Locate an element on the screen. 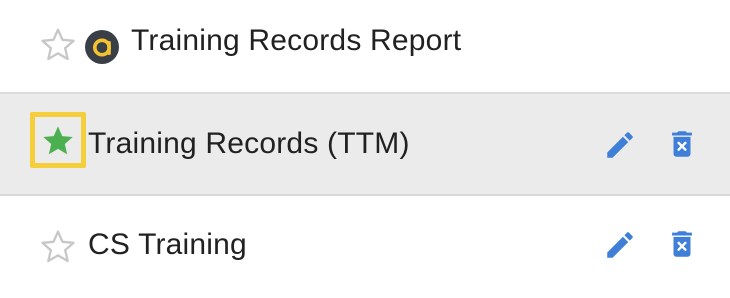 The image size is (730, 298). report-name: Training Records Report is located at coordinates (296, 41).